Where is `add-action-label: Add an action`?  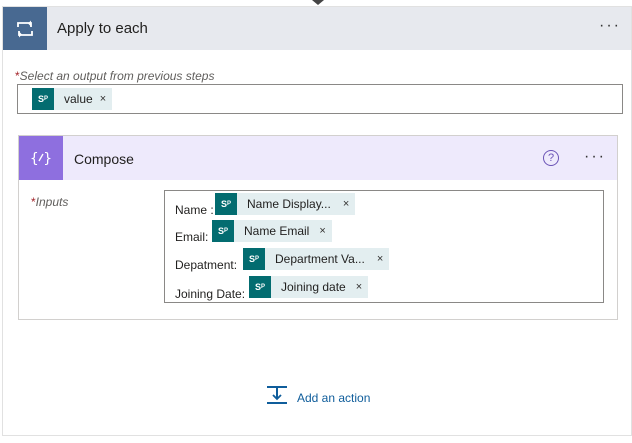
add-action-label: Add an action is located at coordinates (334, 397).